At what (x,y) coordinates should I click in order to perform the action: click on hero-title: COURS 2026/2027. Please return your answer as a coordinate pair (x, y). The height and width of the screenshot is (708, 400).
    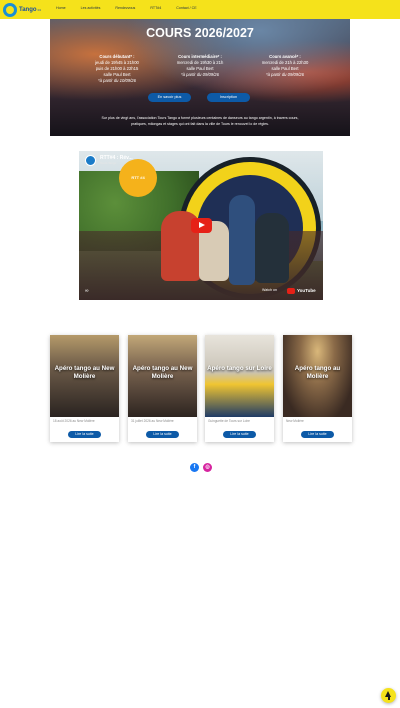
    Looking at the image, I should click on (200, 33).